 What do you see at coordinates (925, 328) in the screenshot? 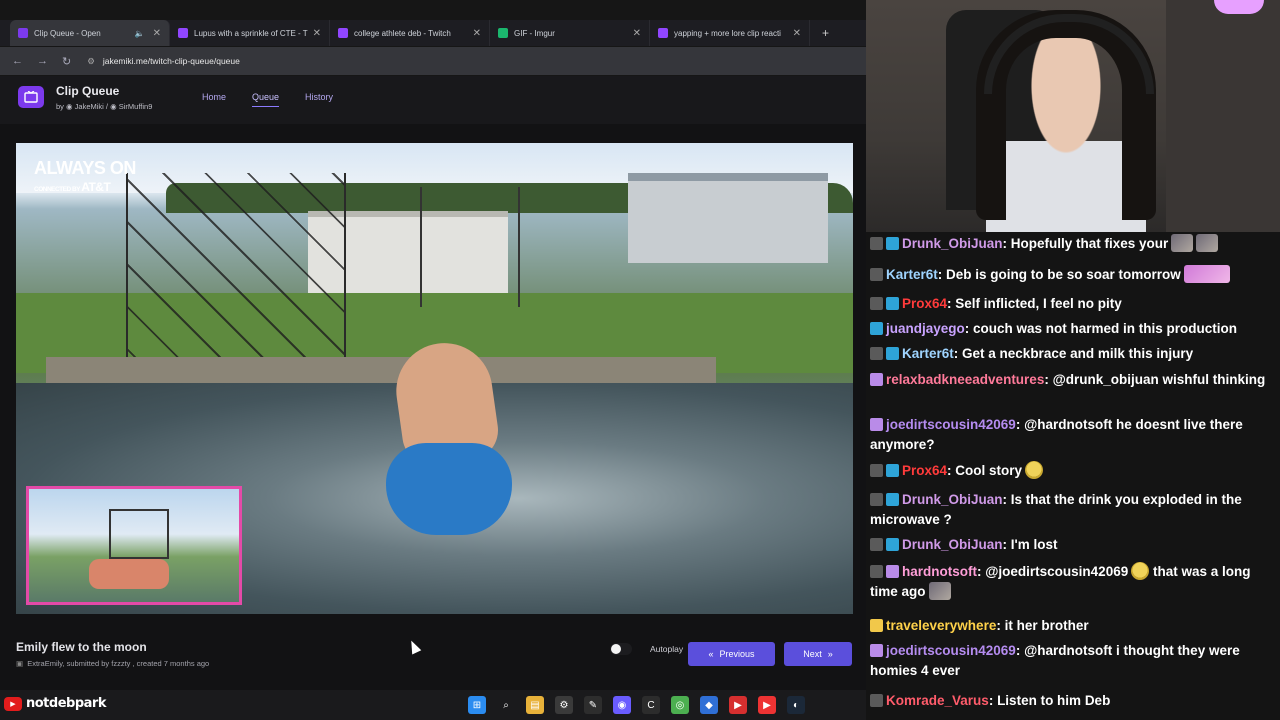
I see `chat-username: juandjayego` at bounding box center [925, 328].